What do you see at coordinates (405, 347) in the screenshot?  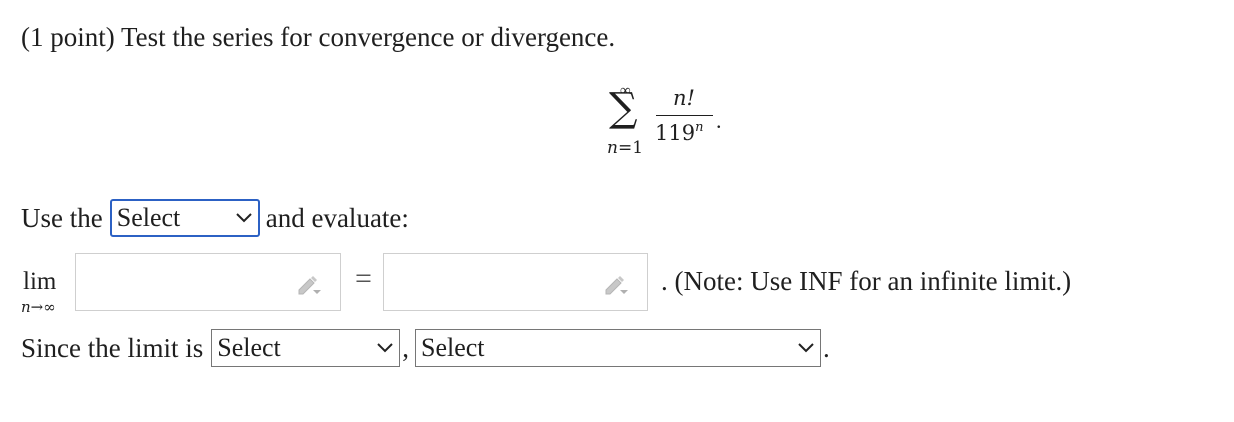 I see `comma-label: ,` at bounding box center [405, 347].